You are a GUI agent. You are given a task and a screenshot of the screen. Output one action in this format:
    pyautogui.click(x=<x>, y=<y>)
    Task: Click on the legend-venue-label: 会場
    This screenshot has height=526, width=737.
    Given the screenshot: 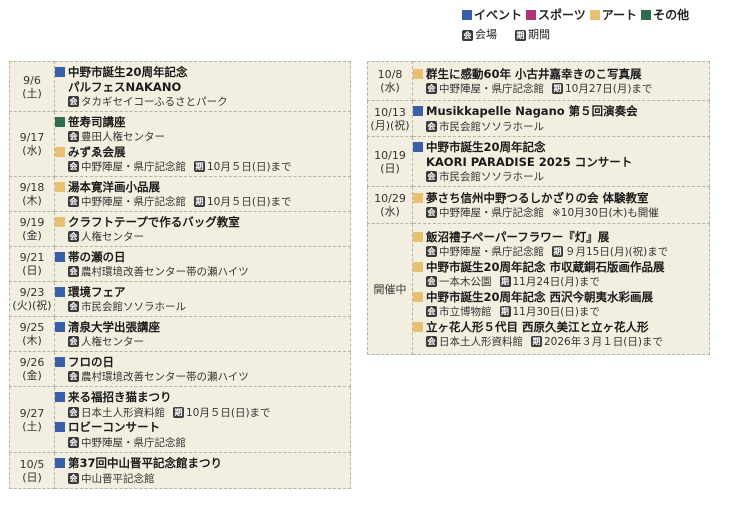 What is the action you would take?
    pyautogui.click(x=486, y=34)
    